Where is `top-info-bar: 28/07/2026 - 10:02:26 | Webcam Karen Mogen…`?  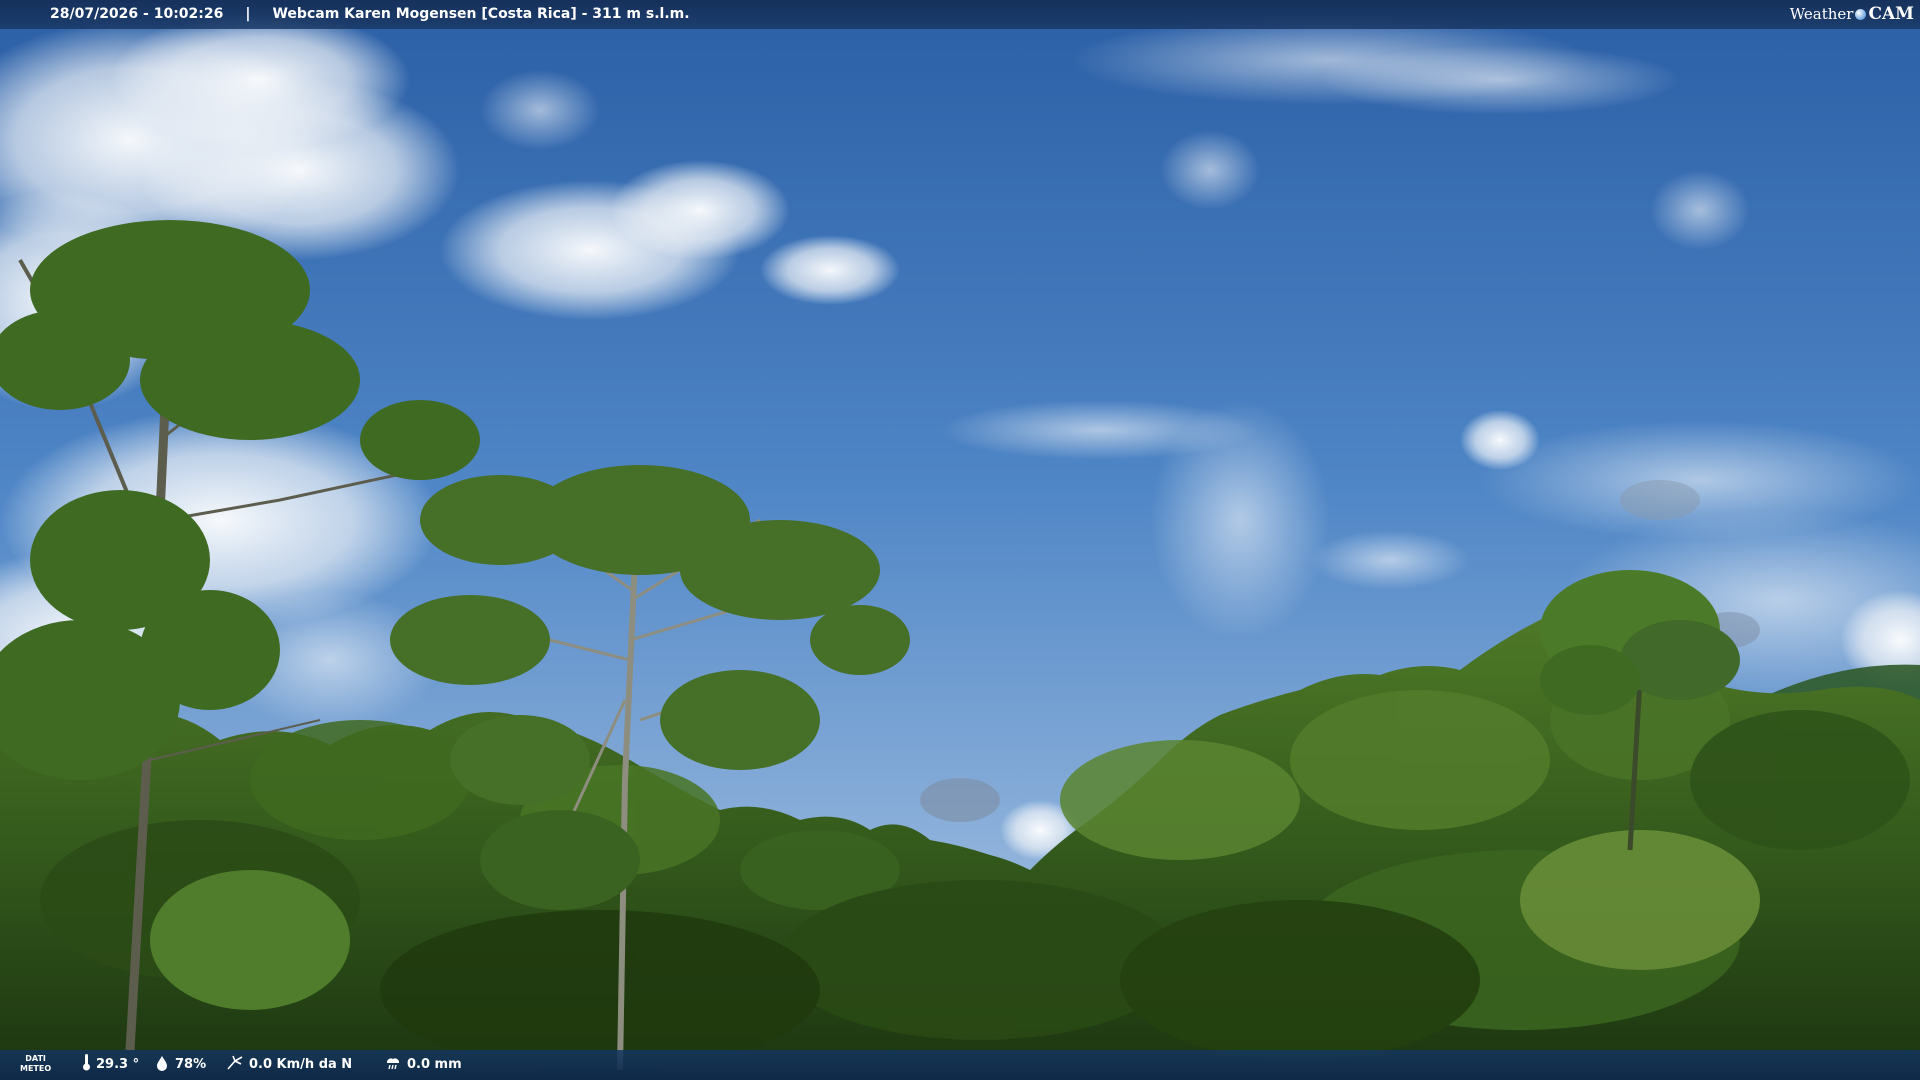
top-info-bar: 28/07/2026 - 10:02:26 | Webcam Karen Mogen… is located at coordinates (960, 14).